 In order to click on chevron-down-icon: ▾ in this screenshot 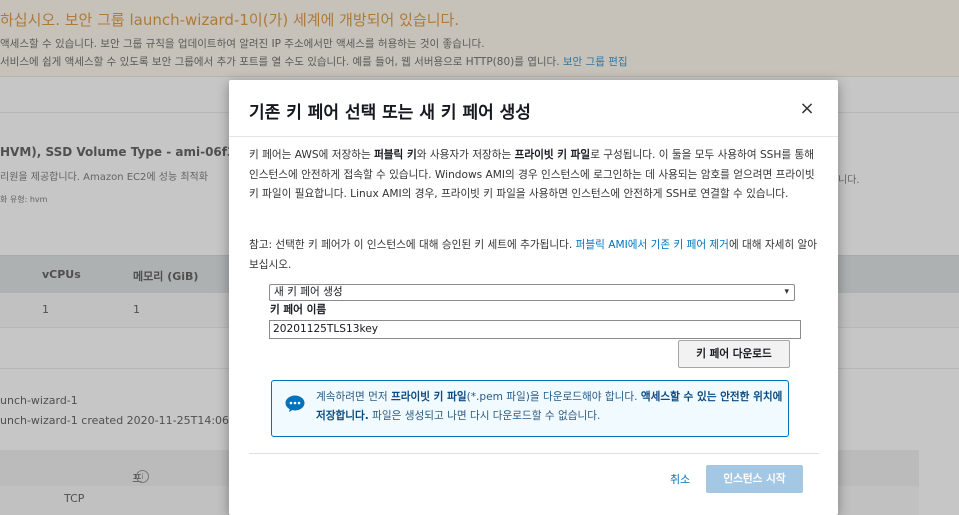, I will do `click(786, 292)`.